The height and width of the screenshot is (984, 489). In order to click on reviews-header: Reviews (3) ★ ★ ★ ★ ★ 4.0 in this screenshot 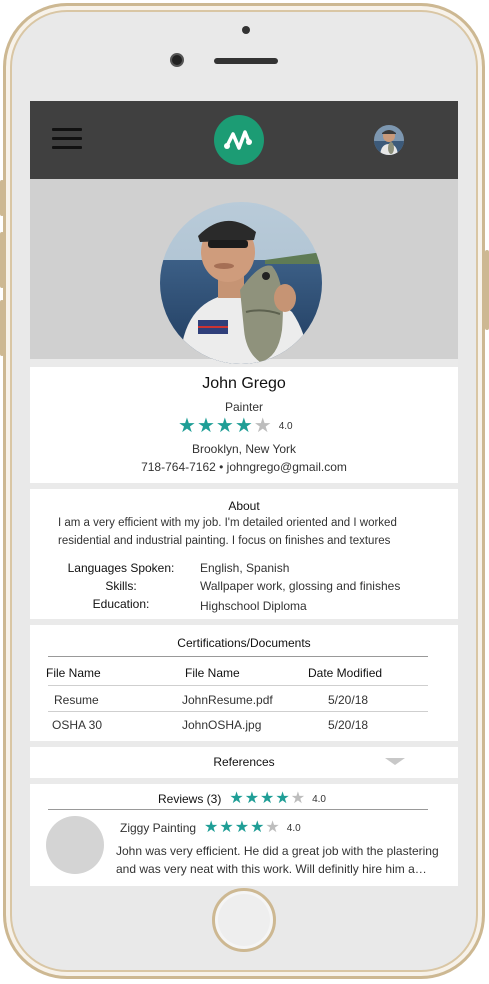, I will do `click(242, 799)`.